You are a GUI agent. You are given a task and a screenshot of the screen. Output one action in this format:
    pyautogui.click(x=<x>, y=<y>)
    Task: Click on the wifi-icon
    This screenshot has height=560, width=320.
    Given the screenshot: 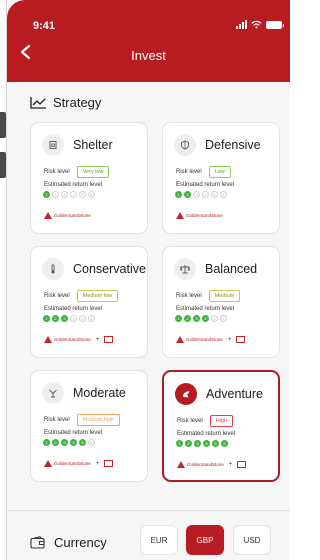 What is the action you would take?
    pyautogui.click(x=256, y=24)
    